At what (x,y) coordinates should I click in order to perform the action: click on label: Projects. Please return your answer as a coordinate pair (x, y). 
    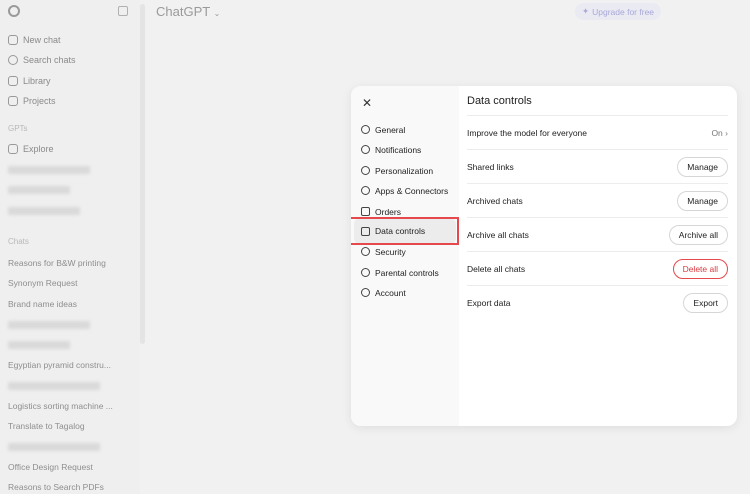
    Looking at the image, I should click on (39, 101).